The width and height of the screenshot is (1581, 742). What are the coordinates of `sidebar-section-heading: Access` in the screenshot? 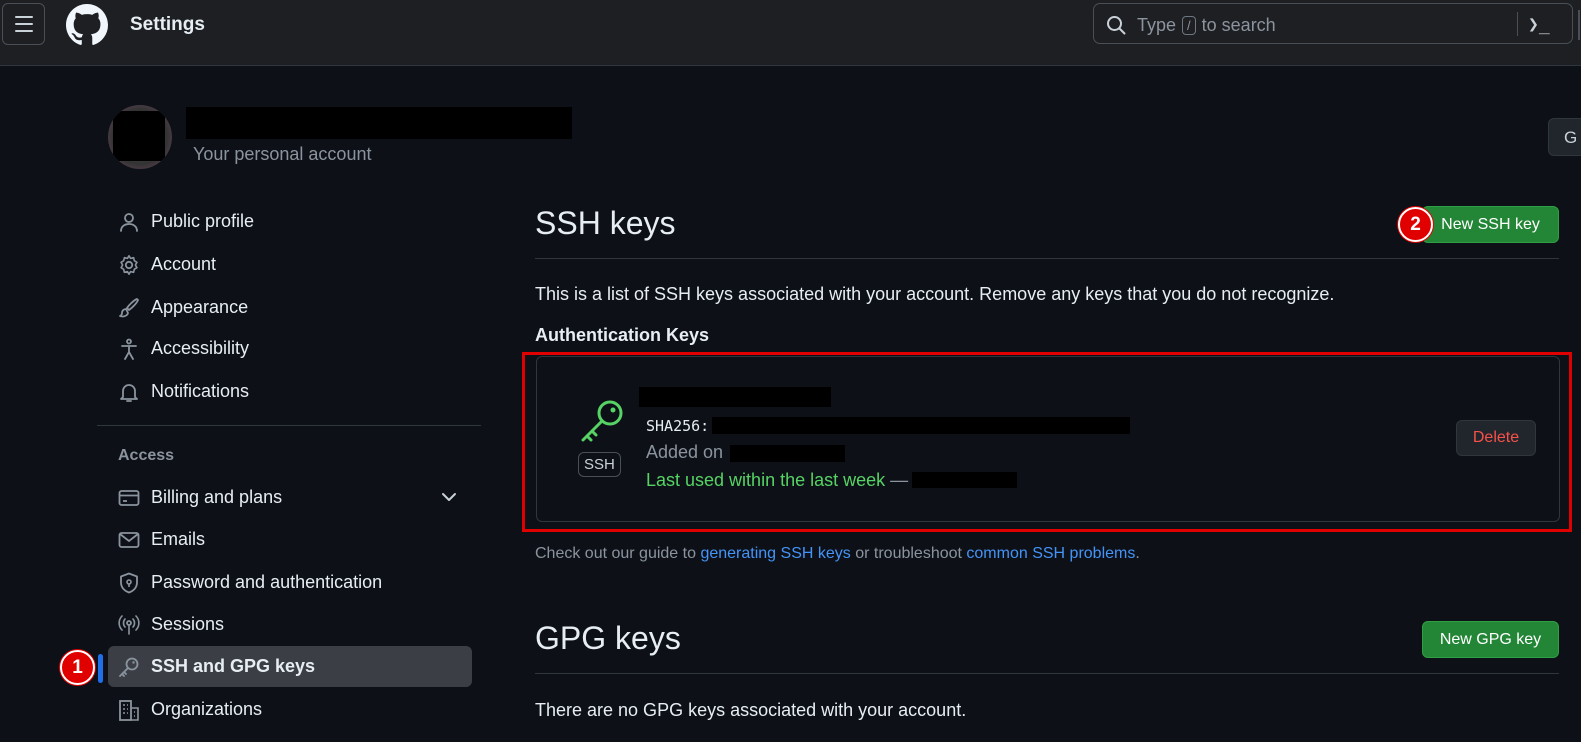 It's located at (146, 455).